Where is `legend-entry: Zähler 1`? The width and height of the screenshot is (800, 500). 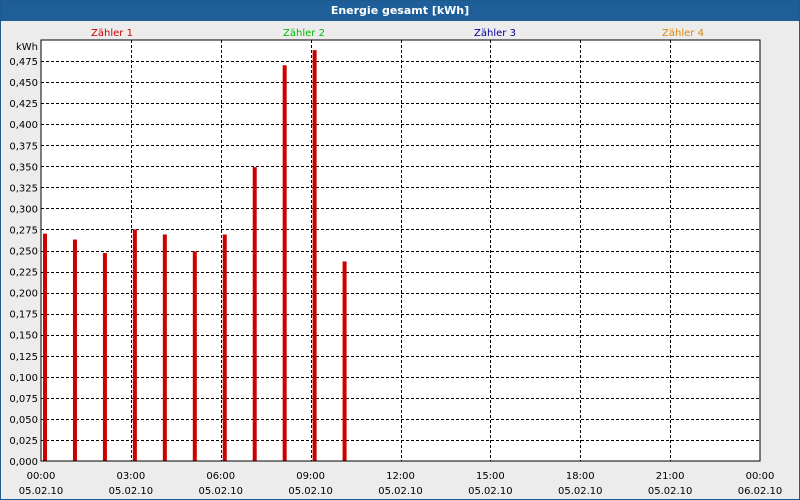
legend-entry: Zähler 1 is located at coordinates (112, 33).